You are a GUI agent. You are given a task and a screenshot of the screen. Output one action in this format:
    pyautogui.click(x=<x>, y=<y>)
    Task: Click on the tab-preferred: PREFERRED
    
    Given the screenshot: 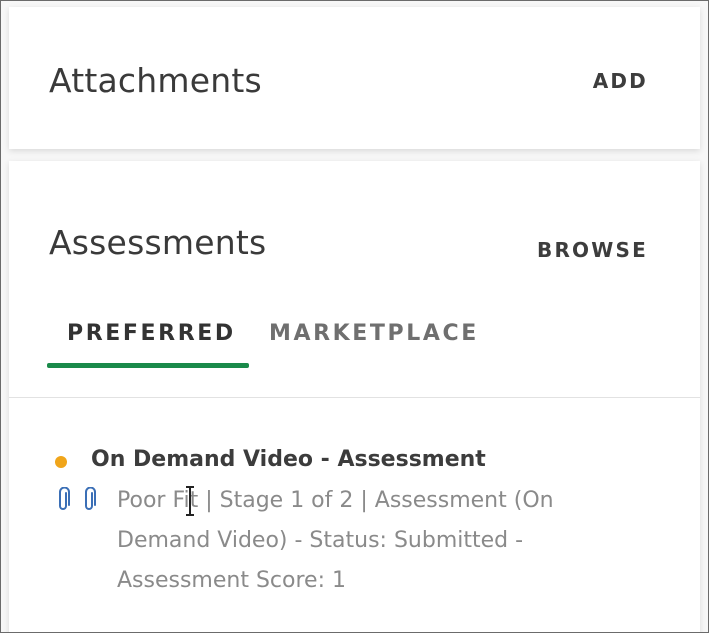 What is the action you would take?
    pyautogui.click(x=151, y=333)
    